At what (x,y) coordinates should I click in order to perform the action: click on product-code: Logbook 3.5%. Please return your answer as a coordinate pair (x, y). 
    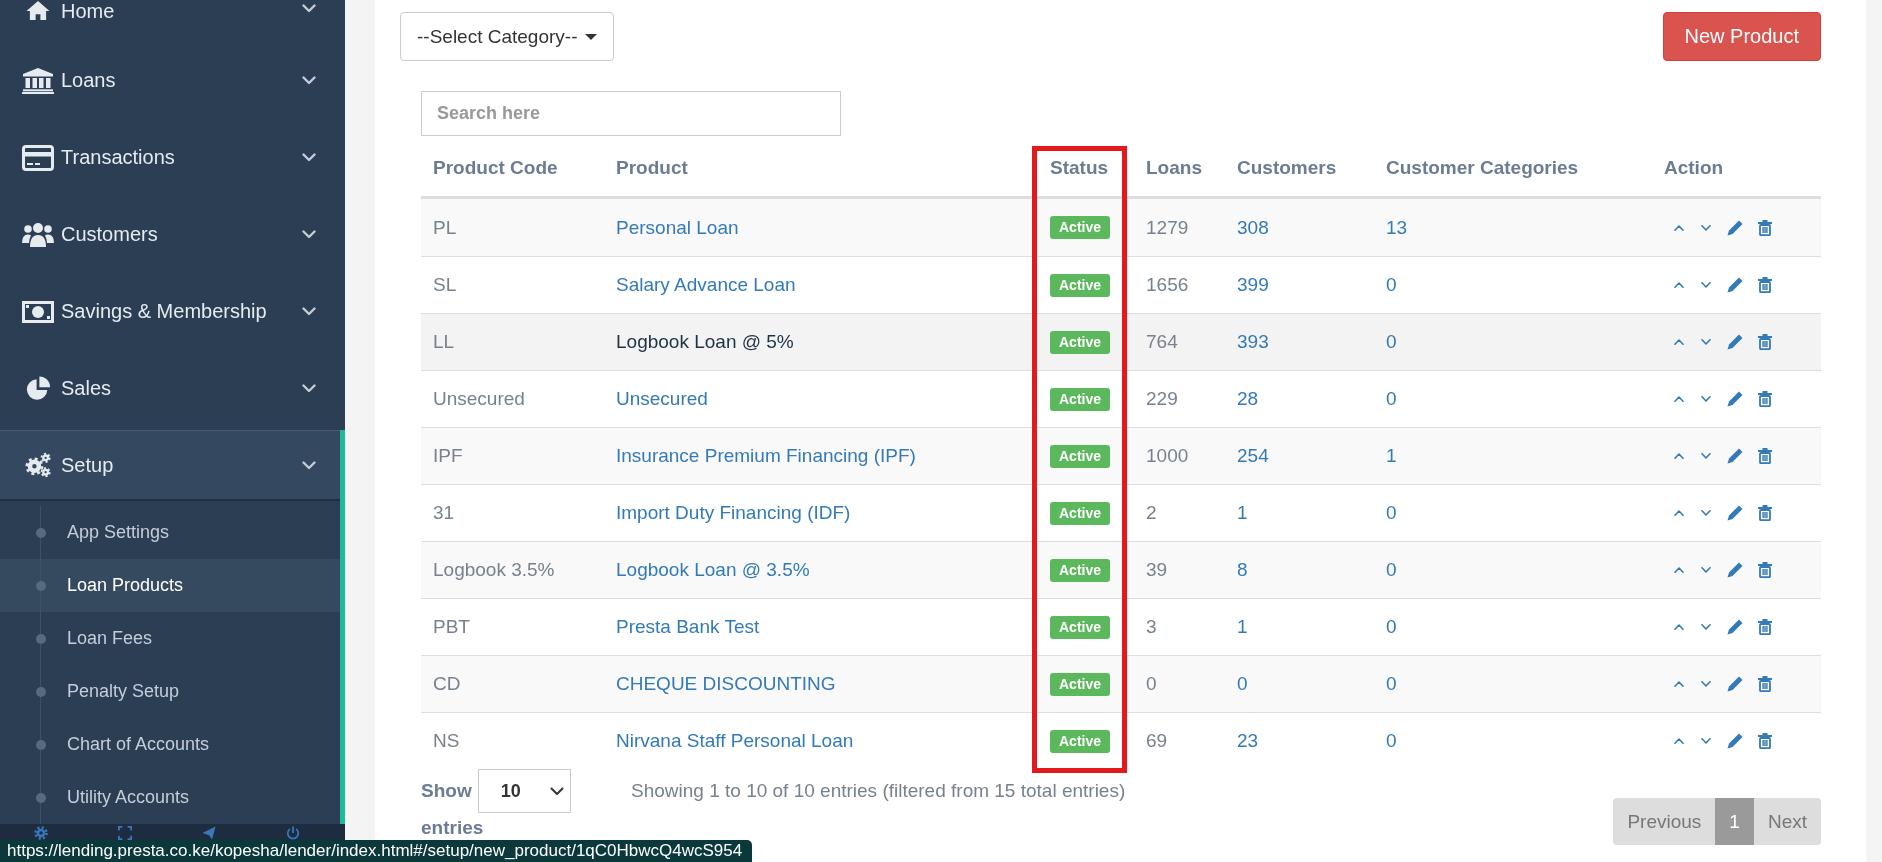
    Looking at the image, I should click on (494, 570).